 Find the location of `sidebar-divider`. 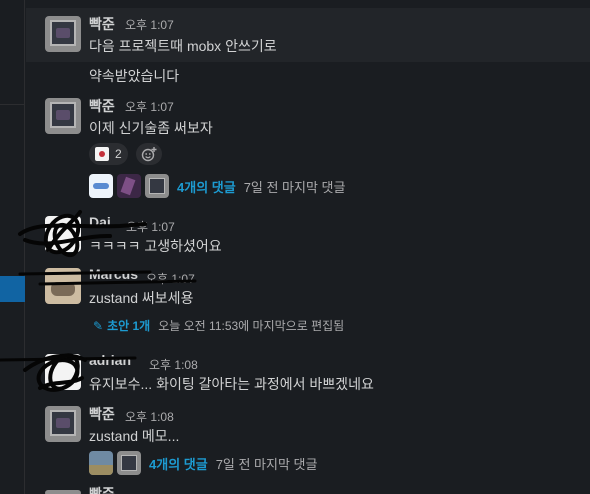

sidebar-divider is located at coordinates (12, 104).